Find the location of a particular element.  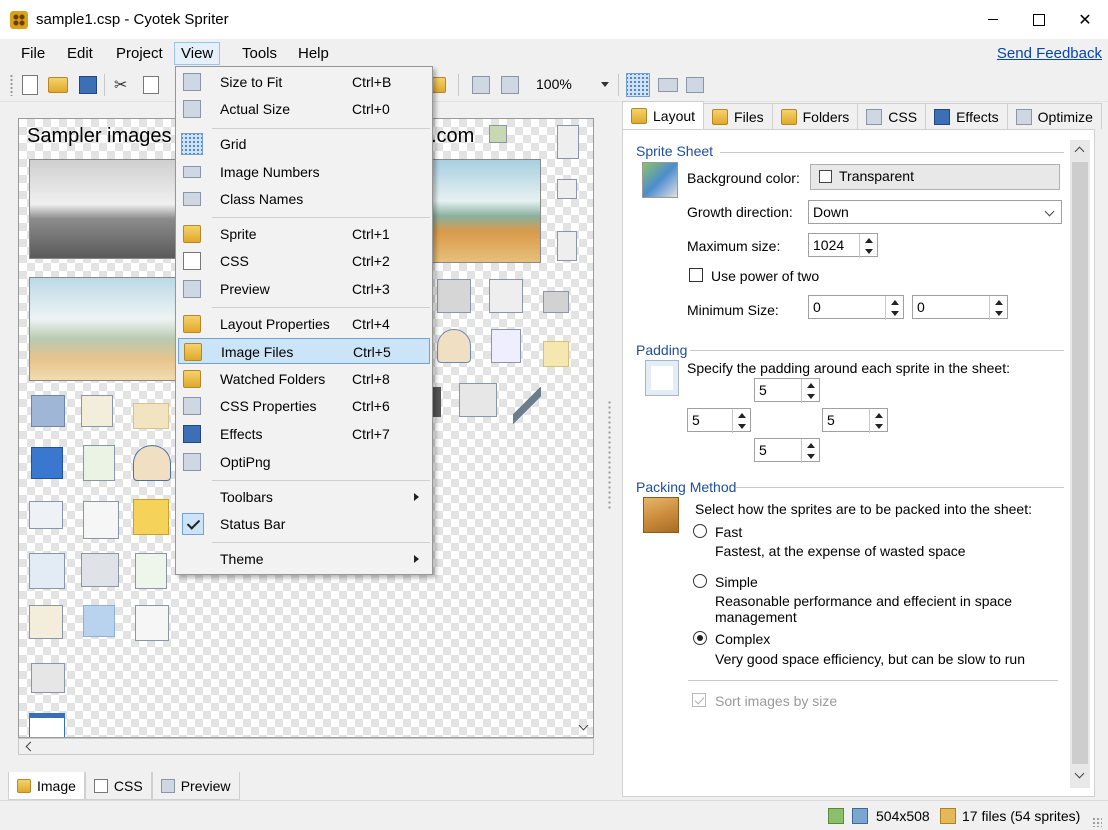

sprite-sheet-icon is located at coordinates (660, 180).